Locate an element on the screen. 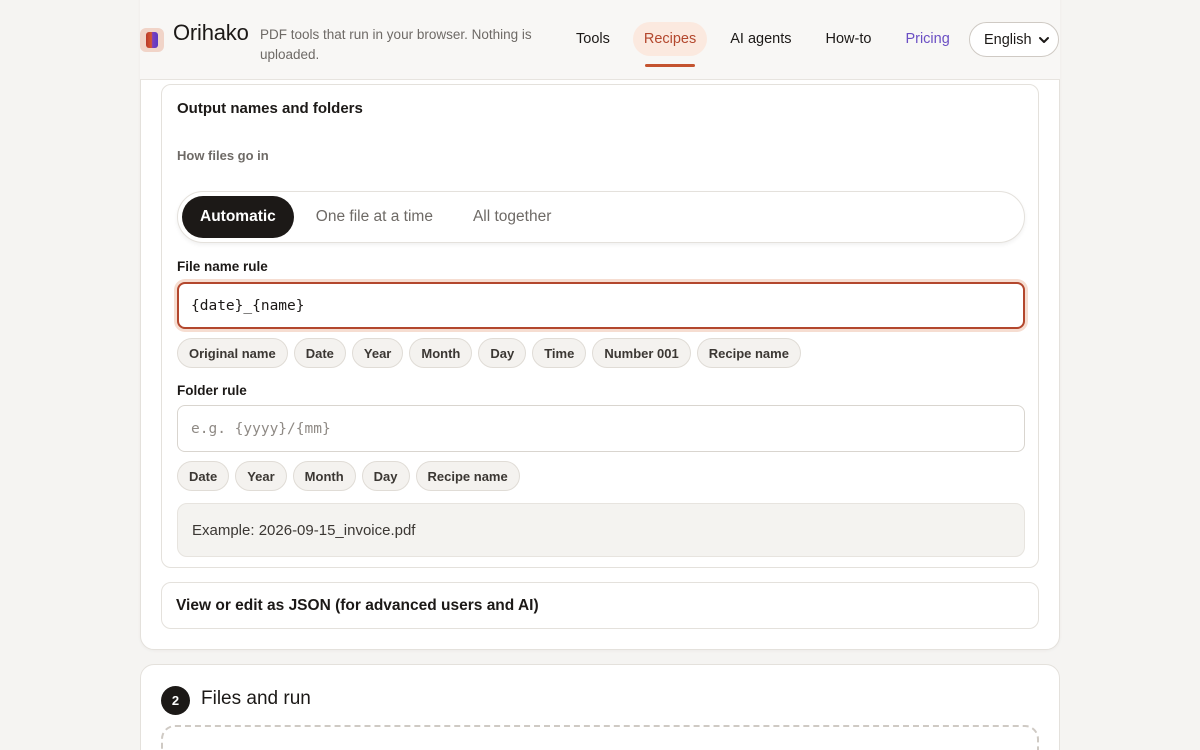 The height and width of the screenshot is (750, 1200). mode-automatic: Automatic is located at coordinates (238, 217).